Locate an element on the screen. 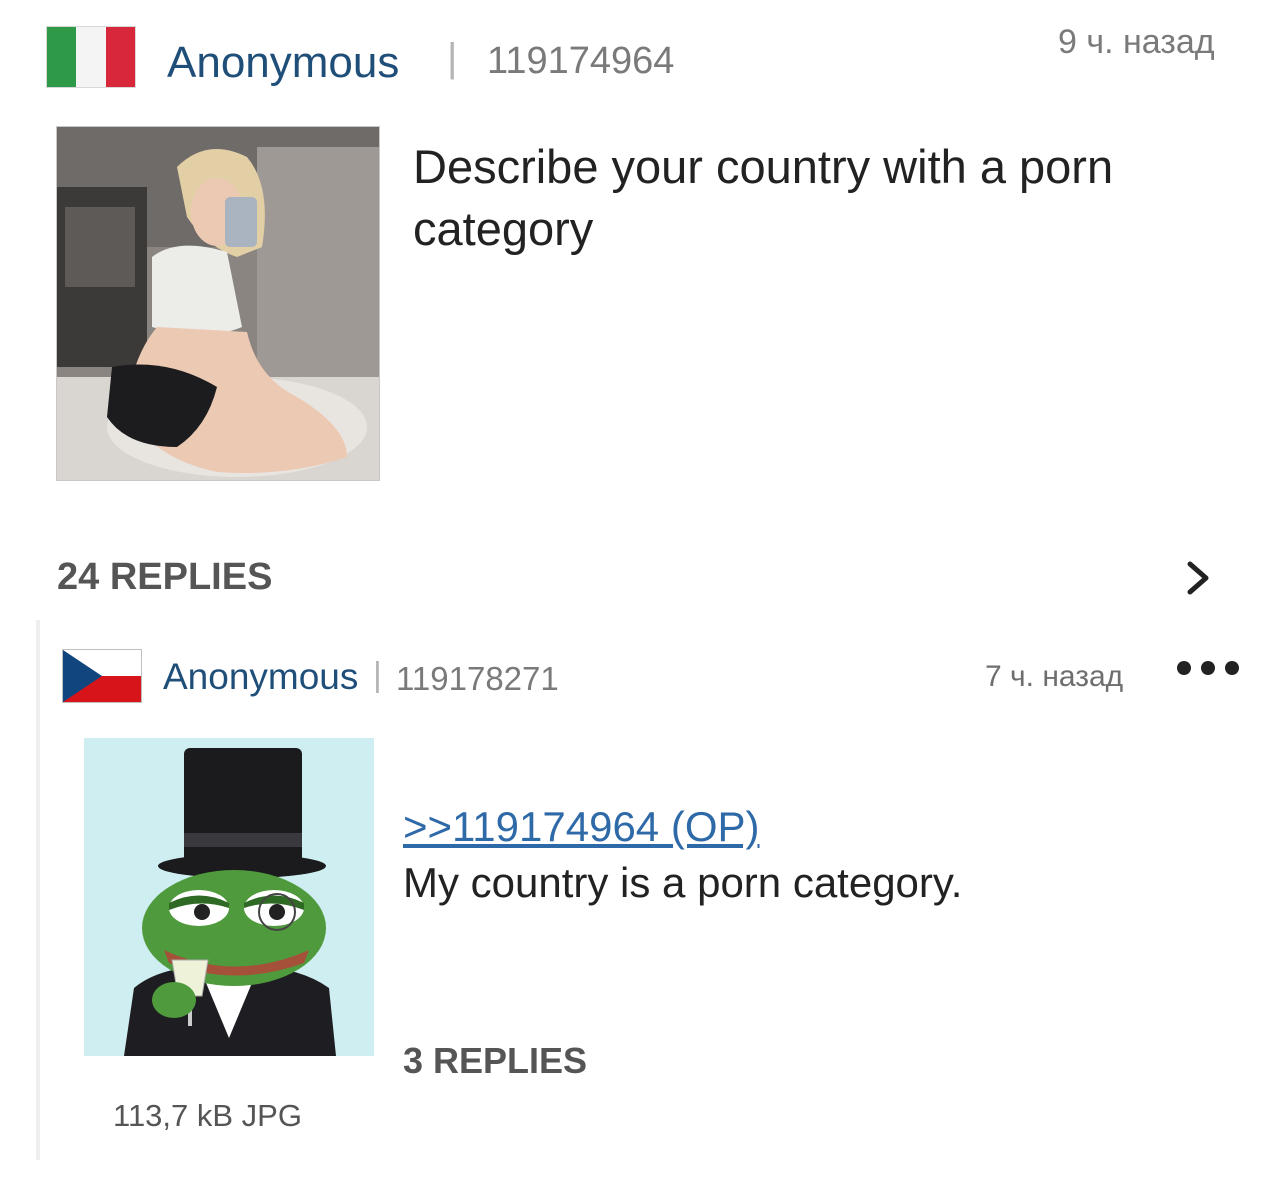 This screenshot has width=1280, height=1184. op-quote-link: >>119174964 (OP) is located at coordinates (581, 827).